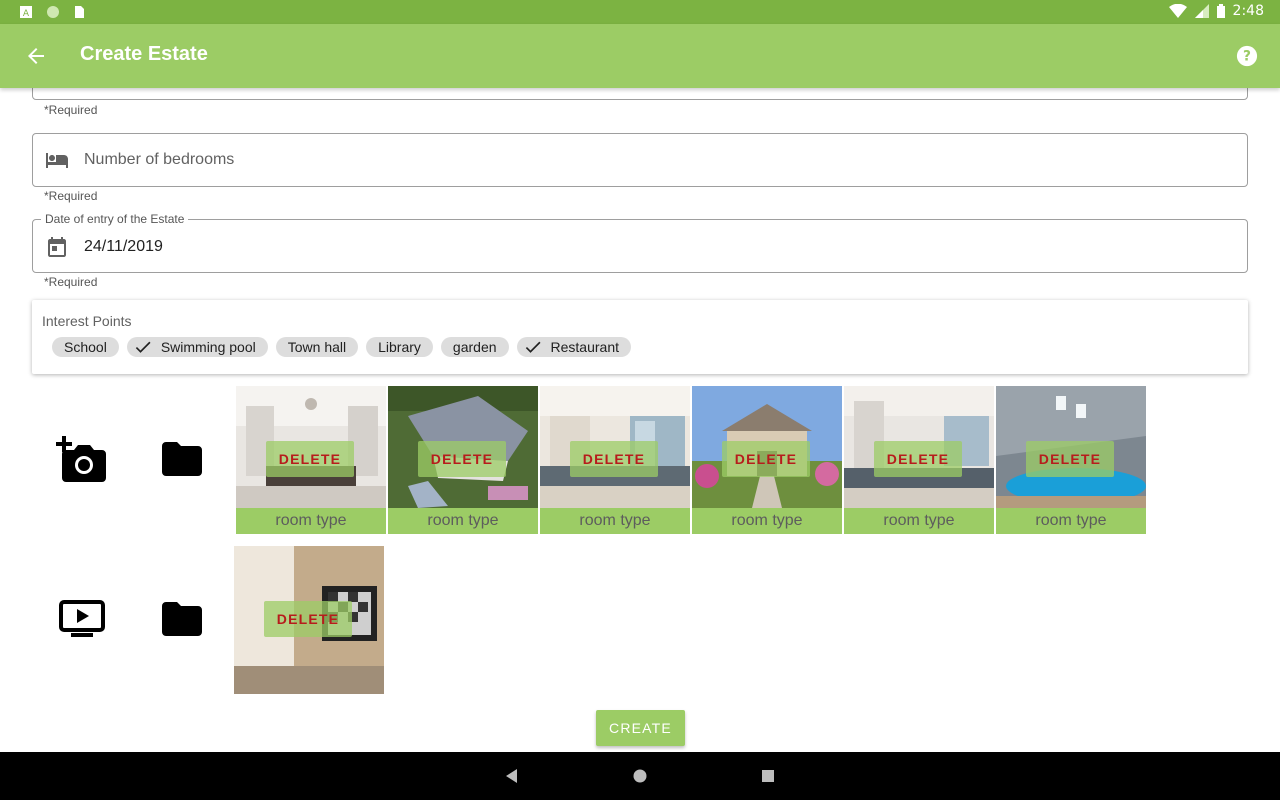  I want to click on video-tv-icon, so click(82, 619).